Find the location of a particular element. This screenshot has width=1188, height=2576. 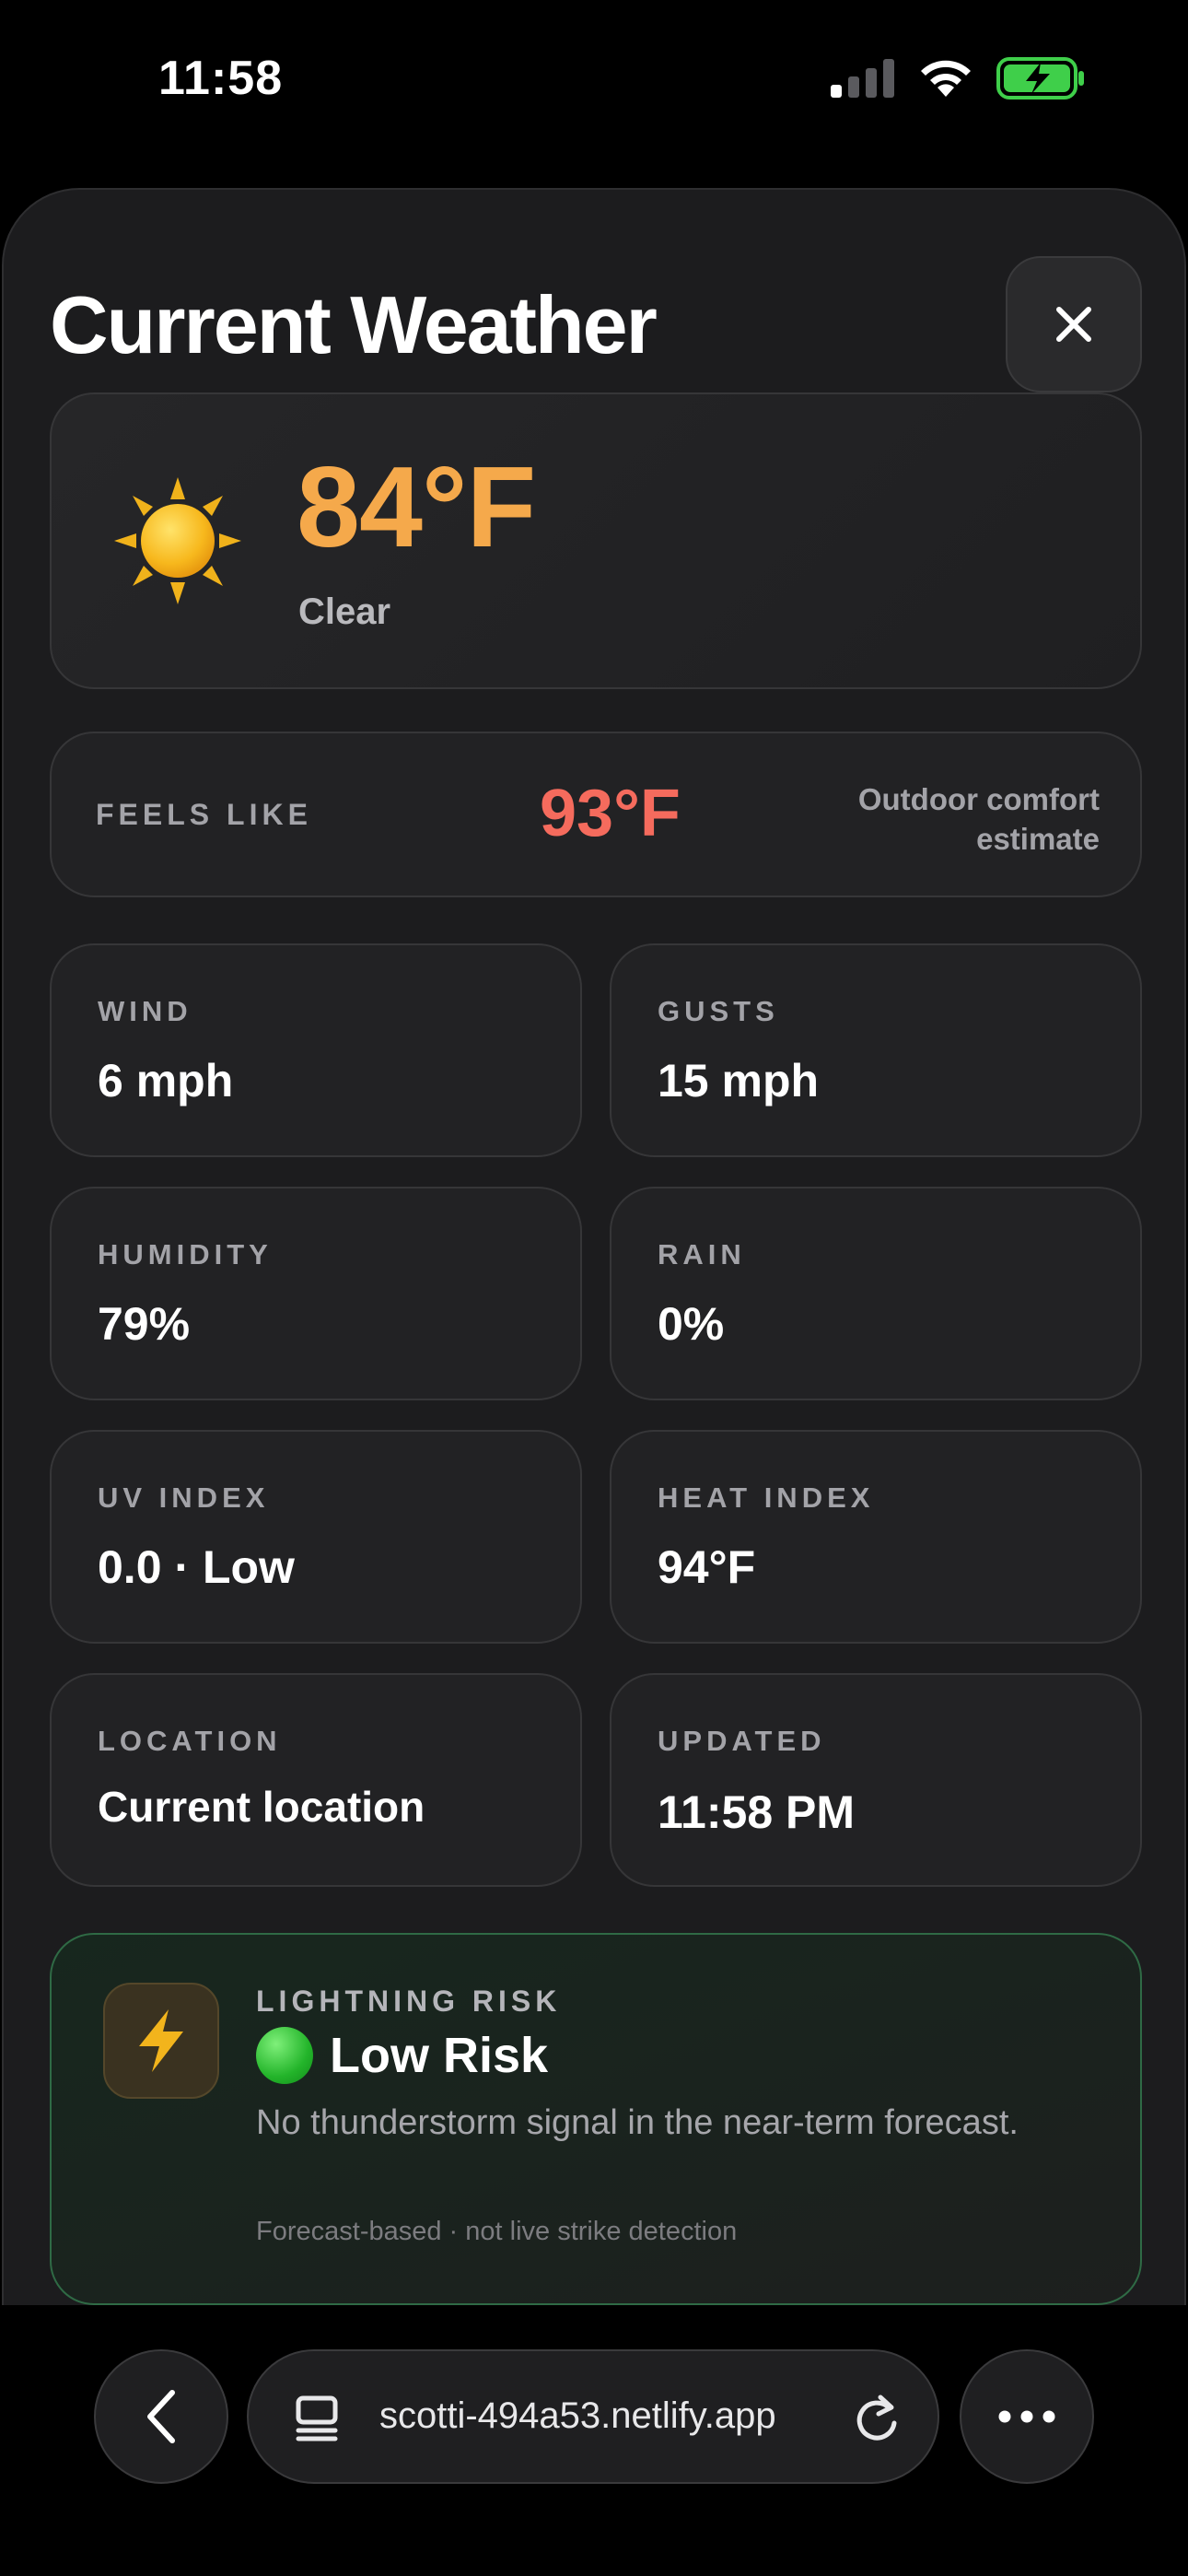

more-dots-icon is located at coordinates (1026, 2416).